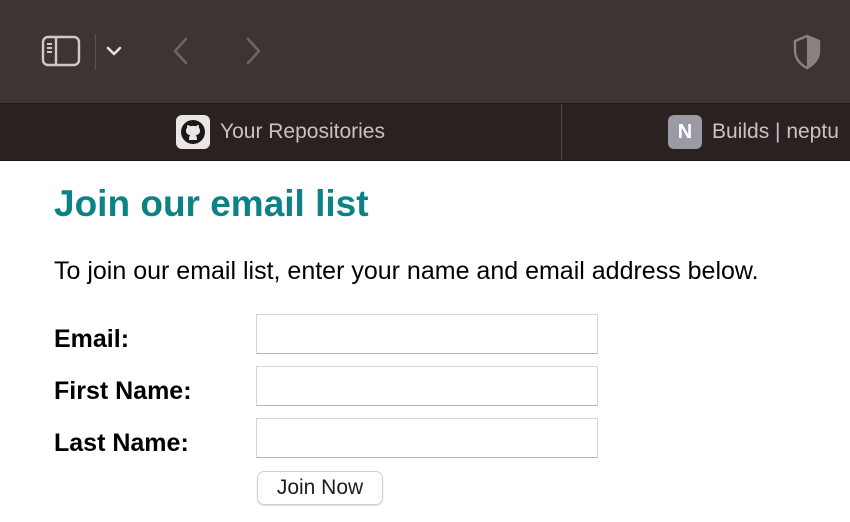  I want to click on privacy-report-button, so click(807, 52).